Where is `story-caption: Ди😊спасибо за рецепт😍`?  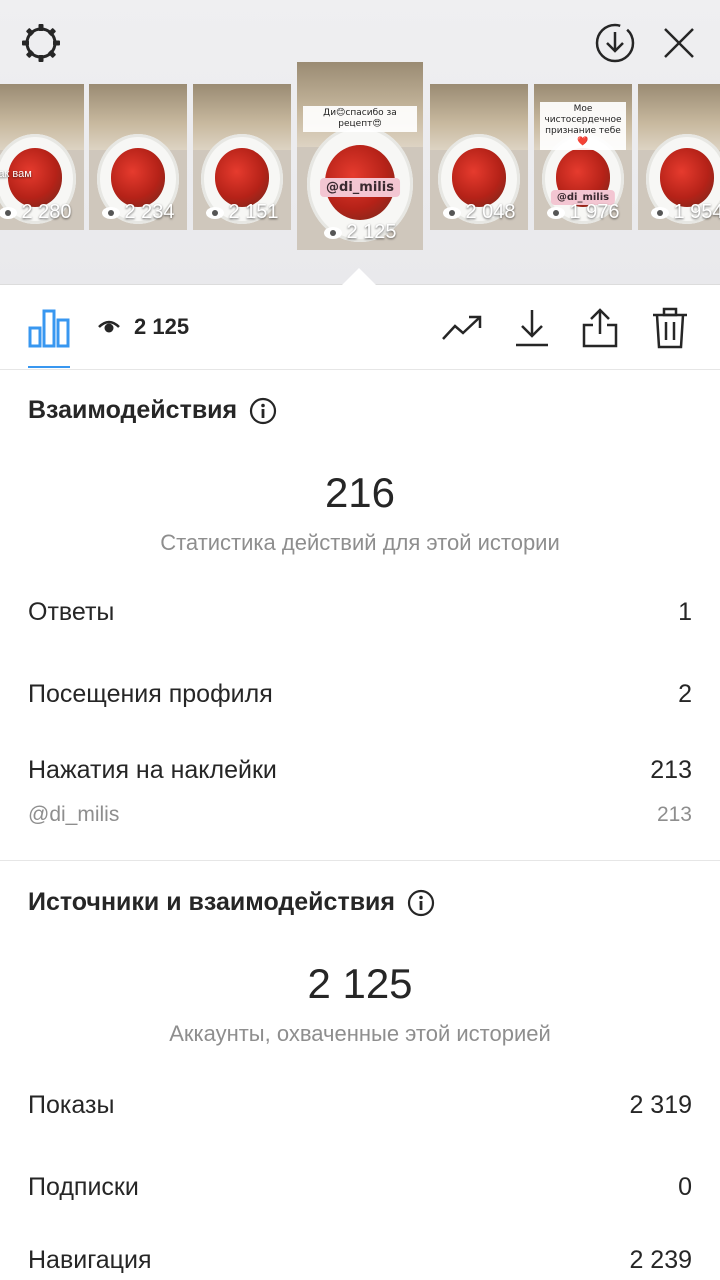
story-caption: Ди😊спасибо за рецепт😍 is located at coordinates (360, 119).